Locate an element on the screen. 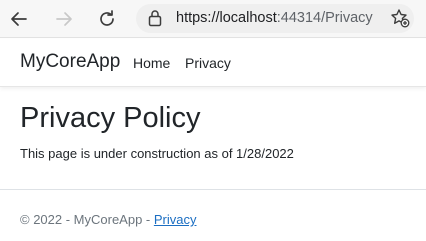 Image resolution: width=426 pixels, height=241 pixels. footer-privacy-link: Privacy is located at coordinates (175, 219).